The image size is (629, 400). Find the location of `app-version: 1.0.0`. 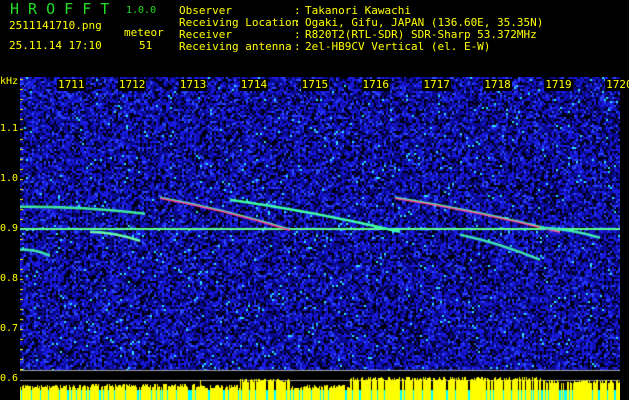

app-version: 1.0.0 is located at coordinates (141, 10).